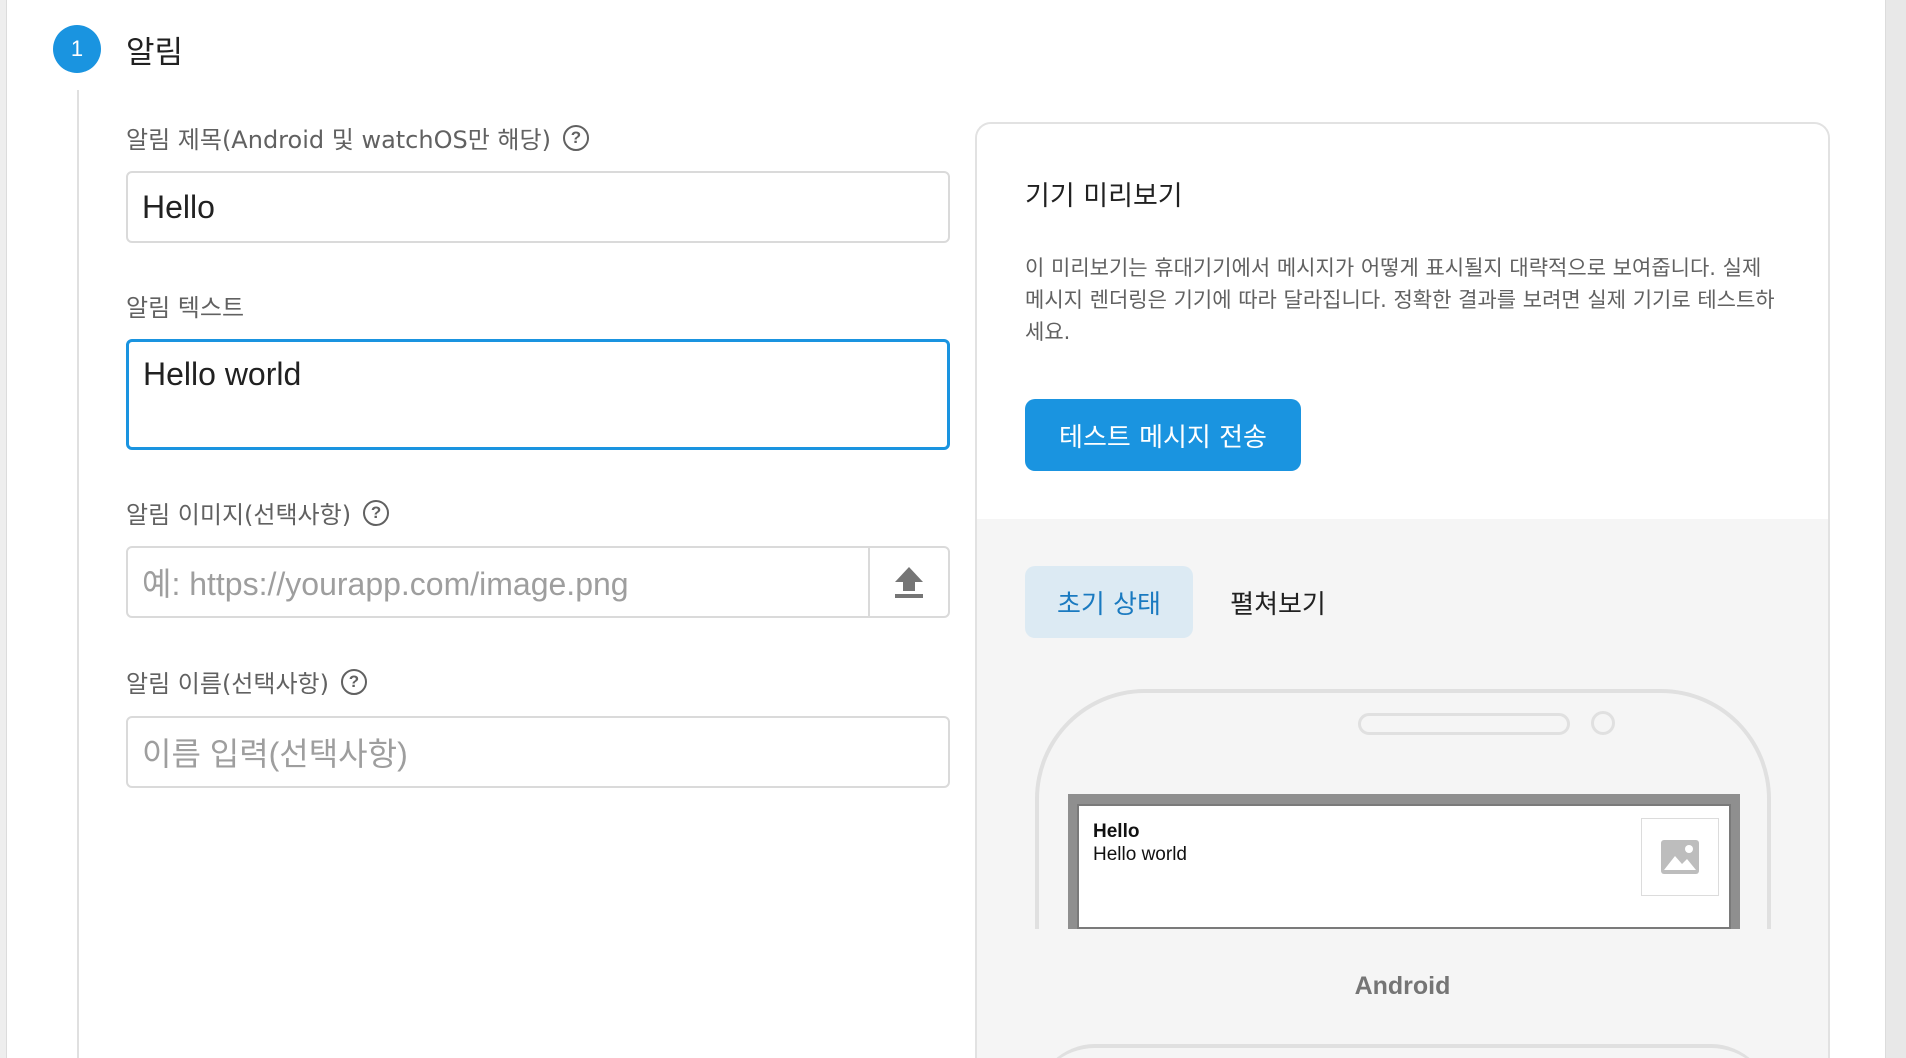 This screenshot has width=1906, height=1058. I want to click on notification-text-label: 알림 텍스트, so click(185, 305).